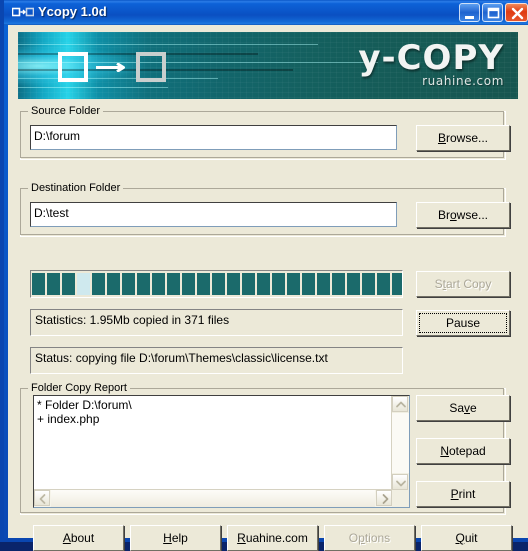 This screenshot has height=551, width=528. I want to click on horizontal-scroll-track, so click(213, 498).